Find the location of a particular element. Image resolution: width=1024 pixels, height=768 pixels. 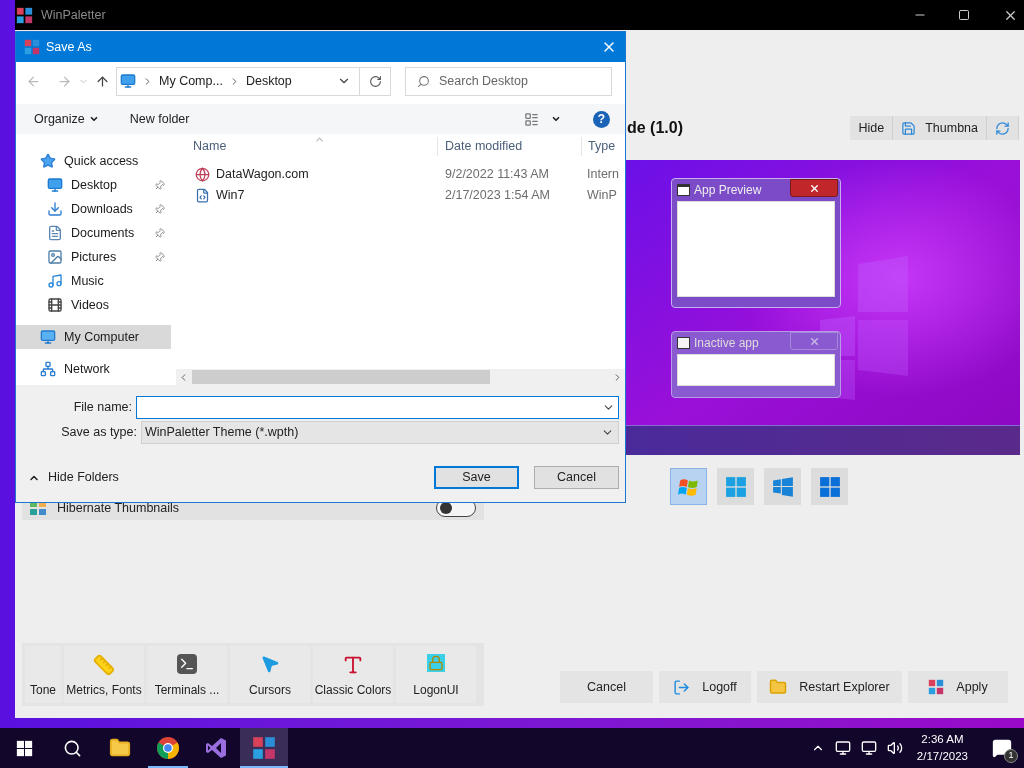

taskbar-button is located at coordinates (264, 748).